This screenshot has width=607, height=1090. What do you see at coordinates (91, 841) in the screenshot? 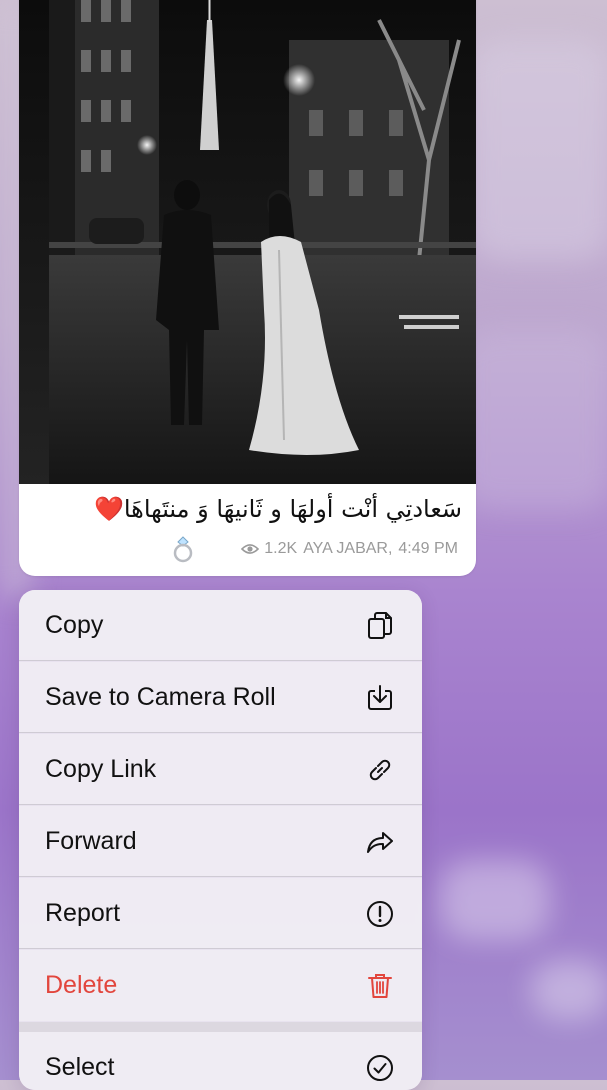
I see `menu-item-label: Forward` at bounding box center [91, 841].